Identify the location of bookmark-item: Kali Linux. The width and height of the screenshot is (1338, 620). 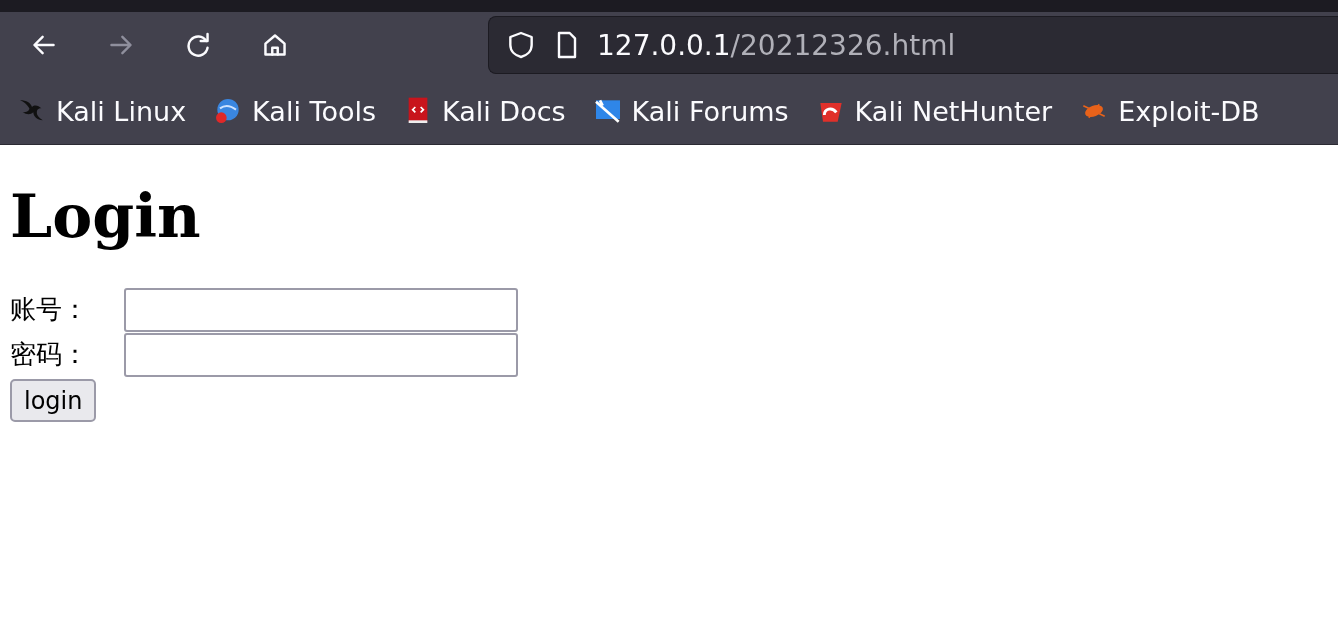
(101, 111).